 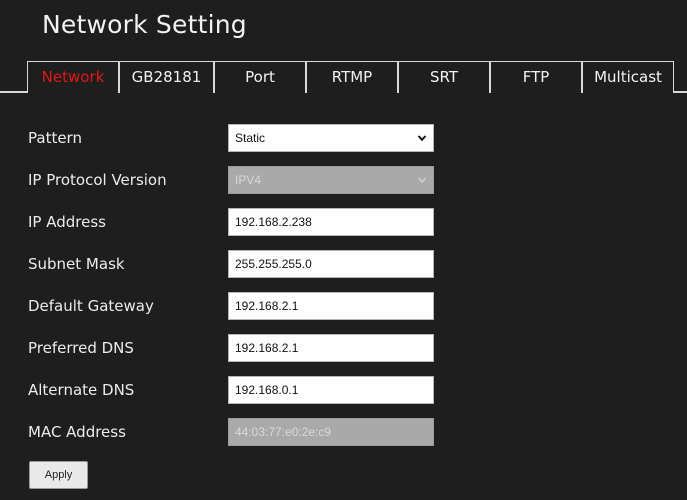 What do you see at coordinates (331, 390) in the screenshot?
I see `alternate-dns-input` at bounding box center [331, 390].